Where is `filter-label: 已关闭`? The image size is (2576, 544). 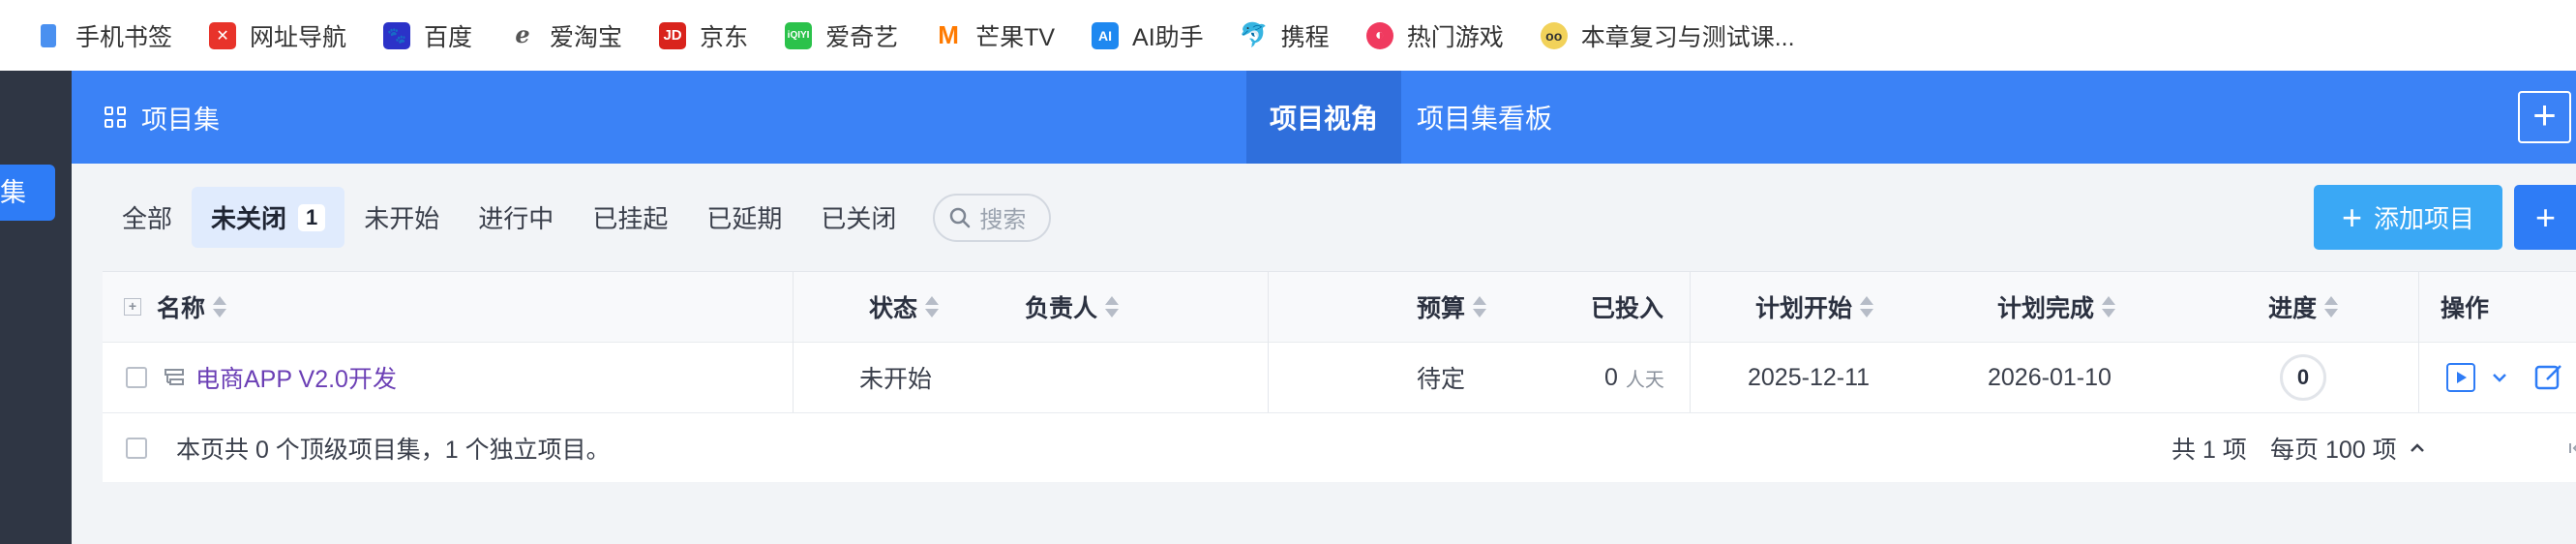
filter-label: 已关闭 is located at coordinates (859, 219).